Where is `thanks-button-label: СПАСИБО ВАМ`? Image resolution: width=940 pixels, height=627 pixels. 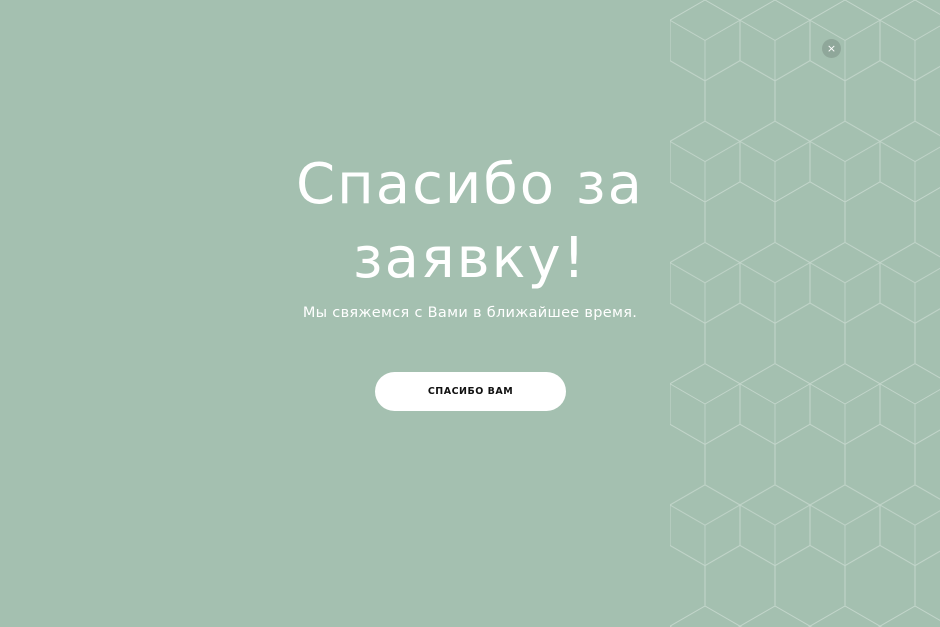 thanks-button-label: СПАСИБО ВАМ is located at coordinates (470, 391).